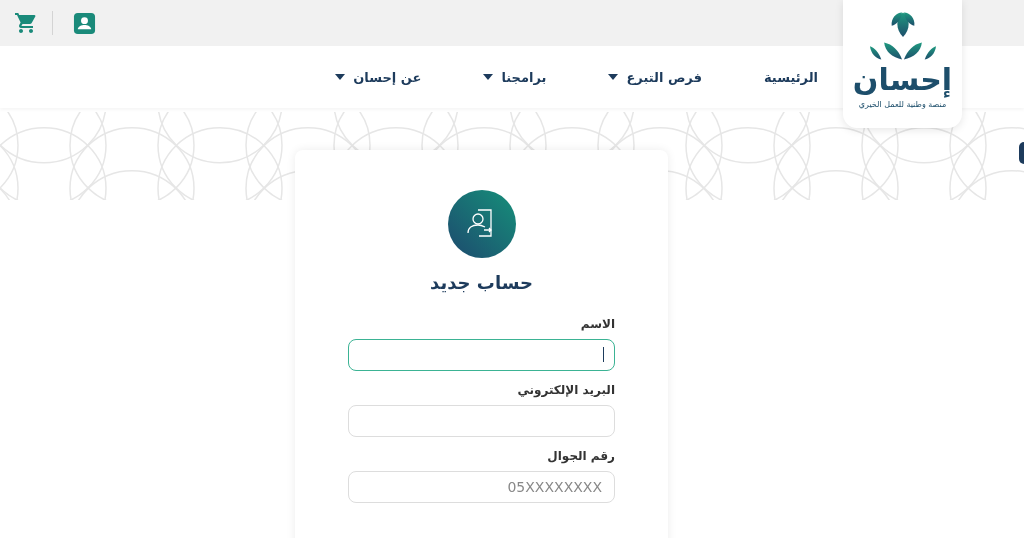  I want to click on field-label: رقم الجوال, so click(581, 456).